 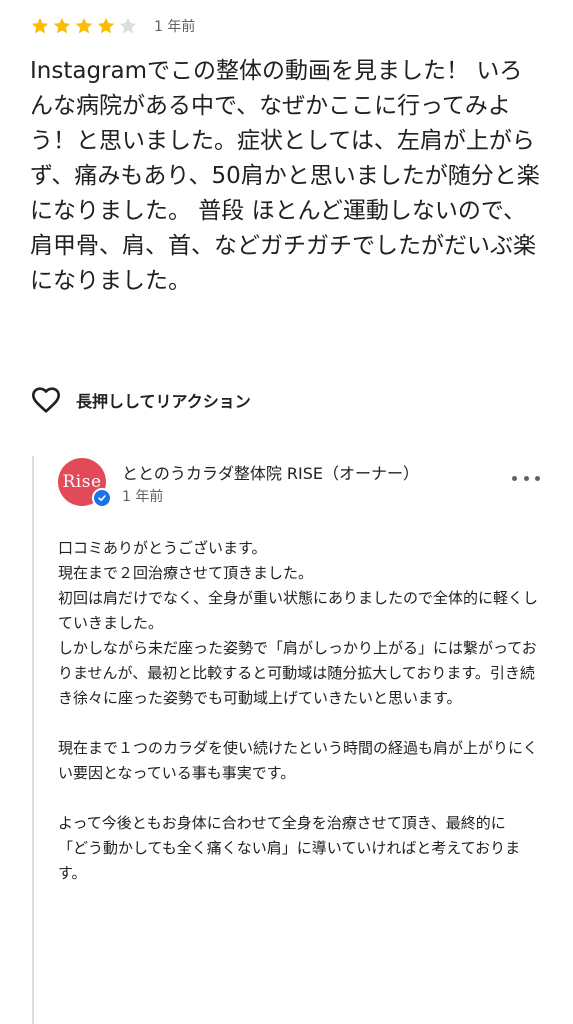 I want to click on heart-outline-icon, so click(x=46, y=400).